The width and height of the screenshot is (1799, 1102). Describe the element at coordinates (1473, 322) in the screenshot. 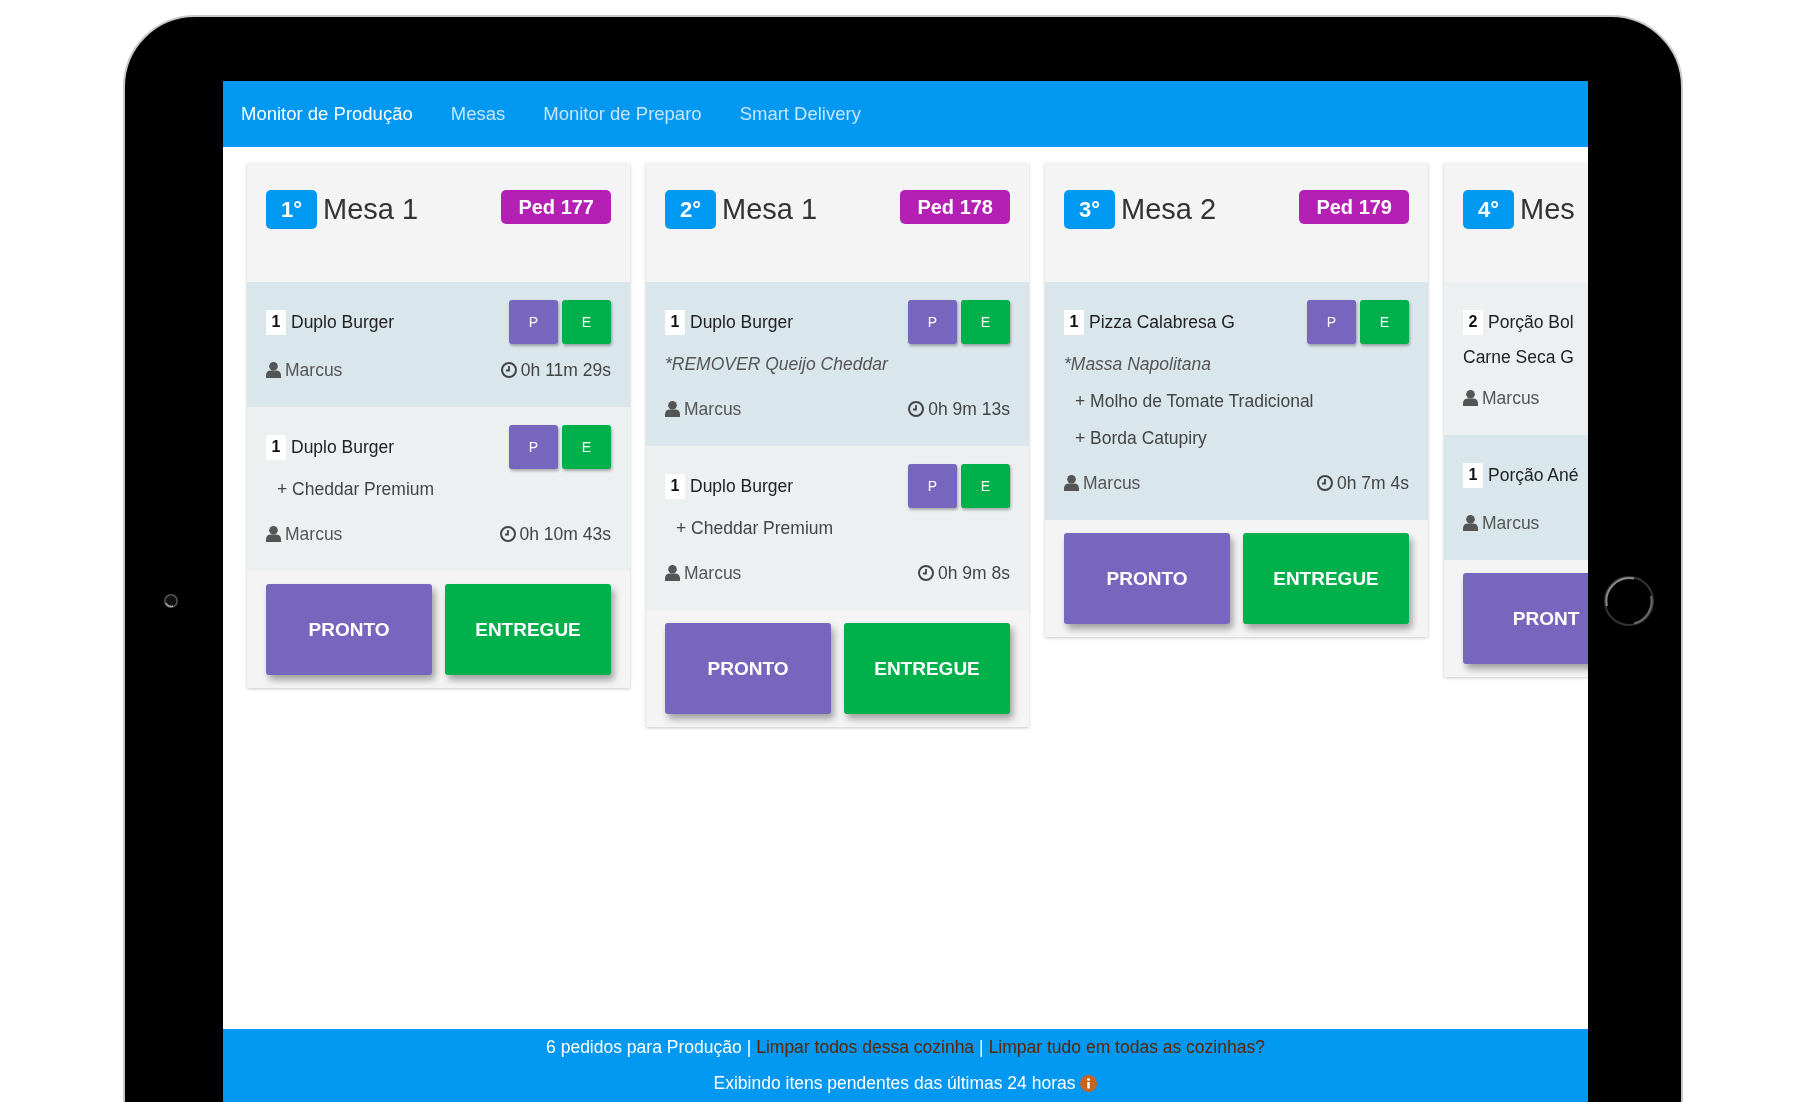

I see `quantity-badge: 2` at that location.